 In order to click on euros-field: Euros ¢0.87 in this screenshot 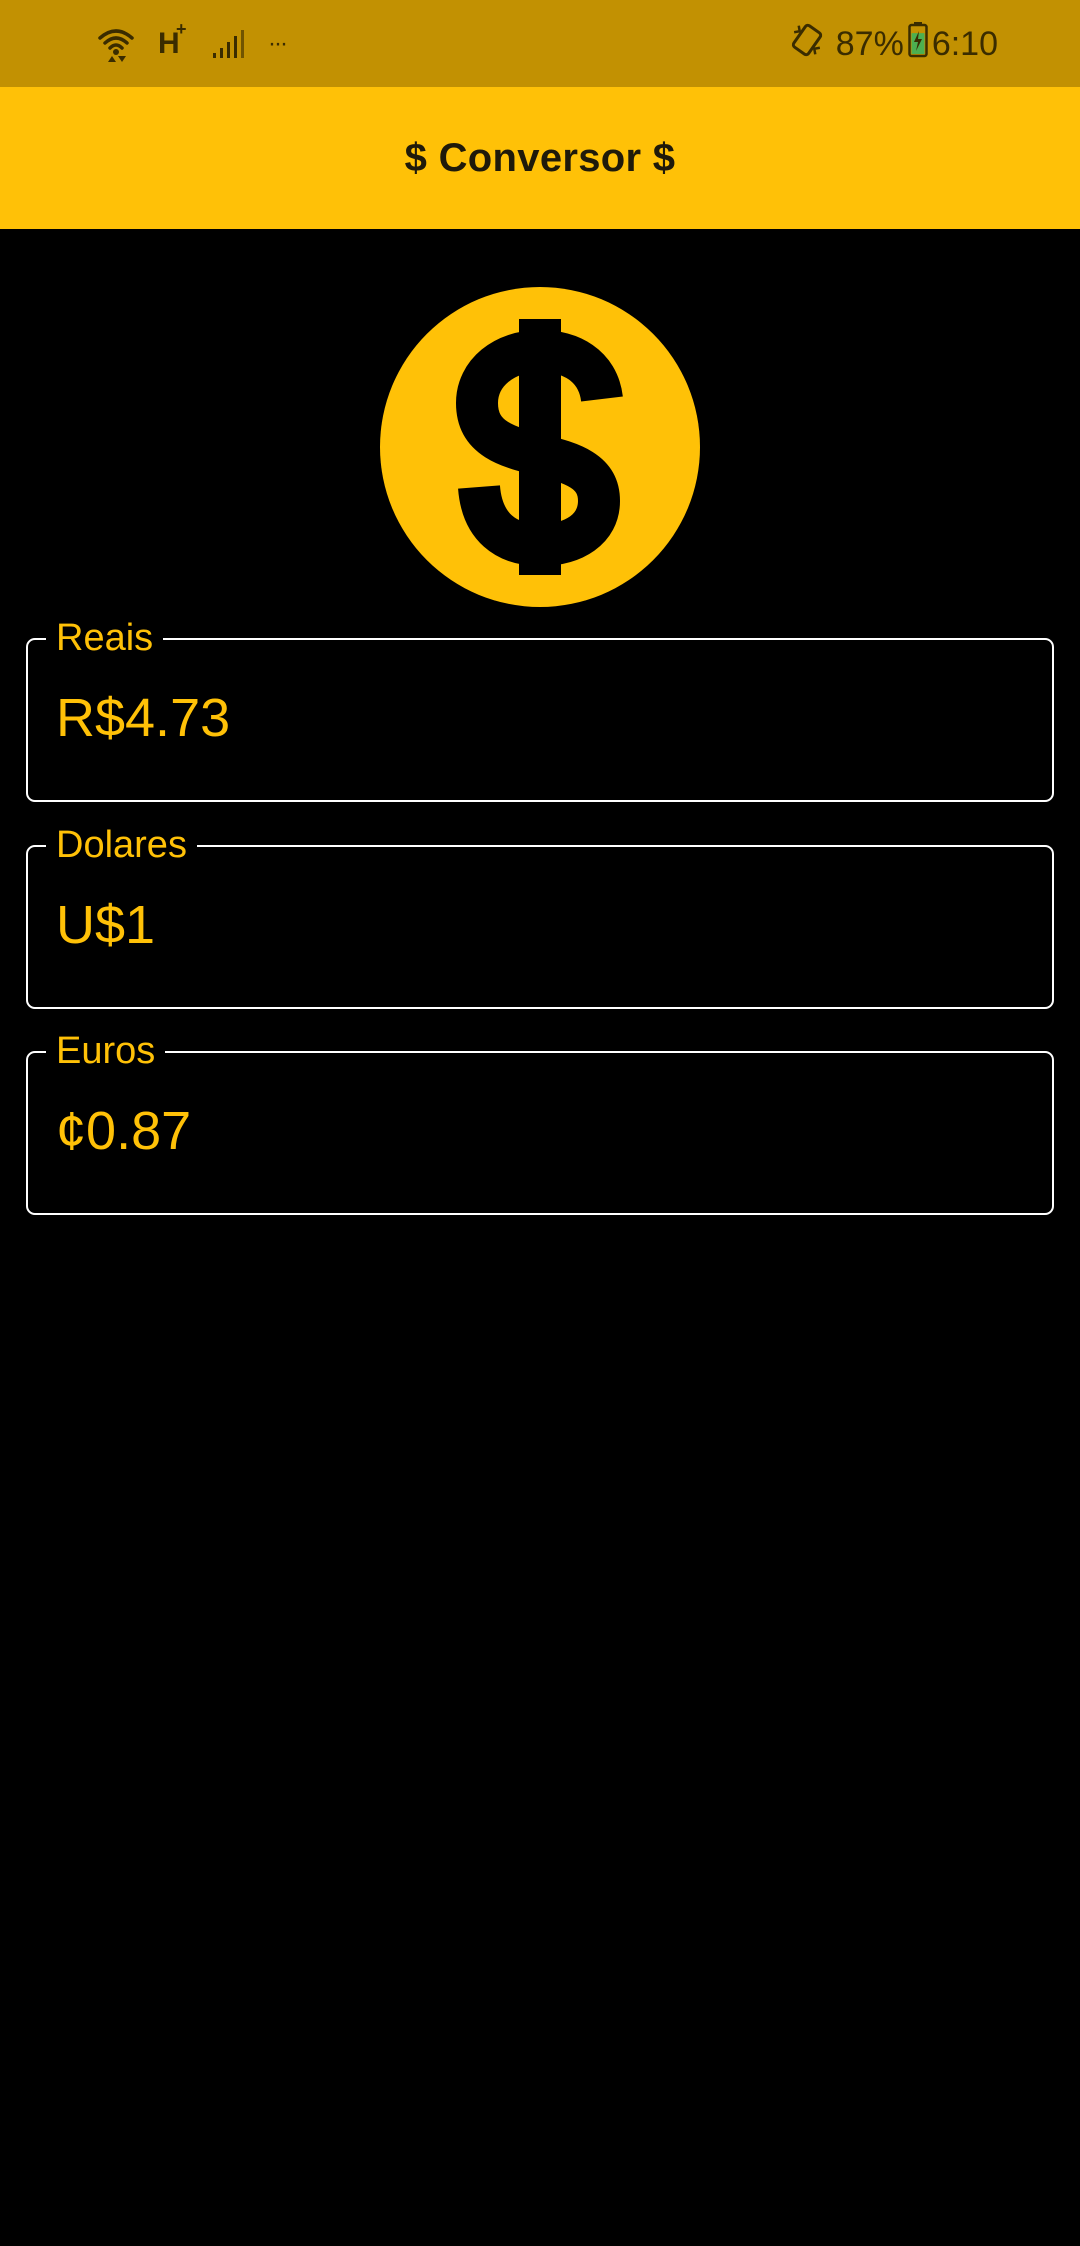, I will do `click(540, 1122)`.